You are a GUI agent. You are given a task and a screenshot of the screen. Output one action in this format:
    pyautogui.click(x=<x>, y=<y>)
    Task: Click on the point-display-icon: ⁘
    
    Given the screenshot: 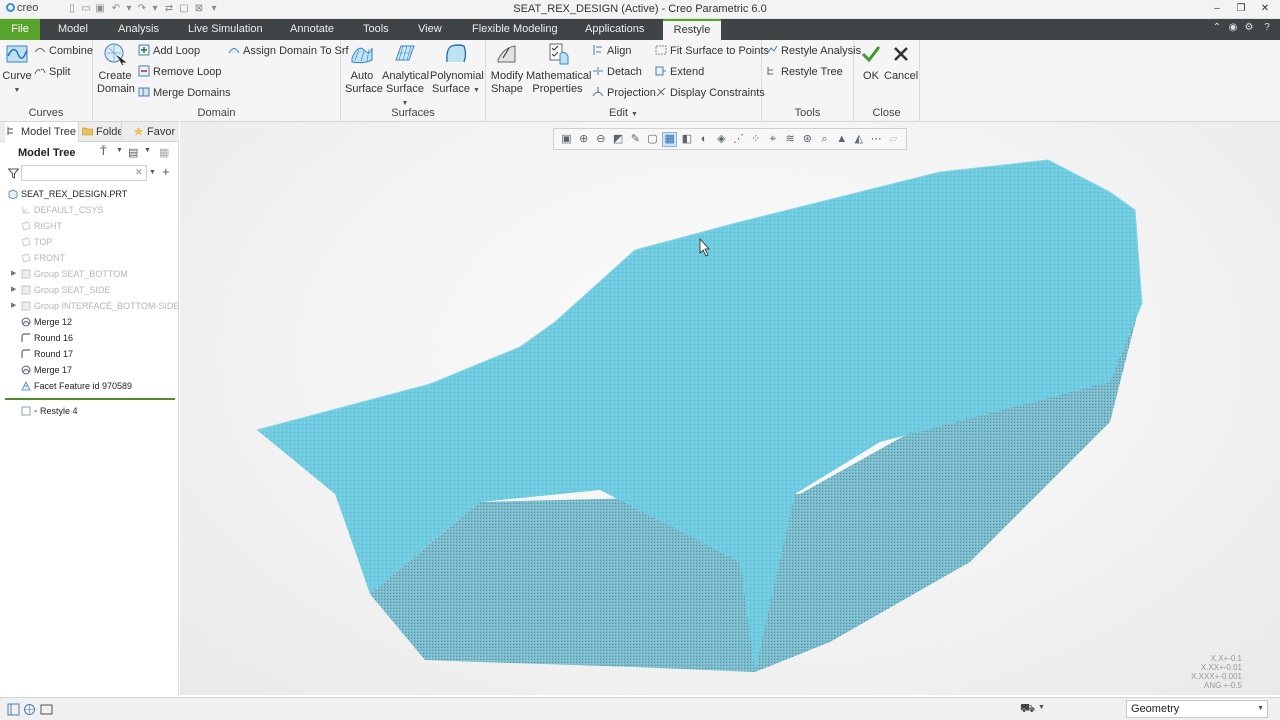 What is the action you would take?
    pyautogui.click(x=755, y=139)
    